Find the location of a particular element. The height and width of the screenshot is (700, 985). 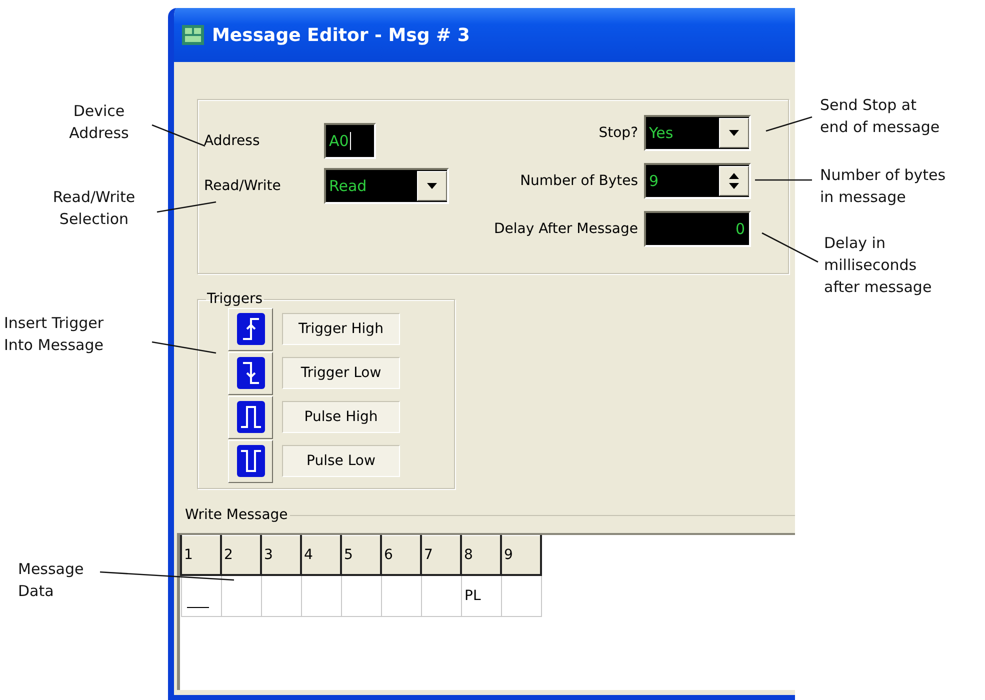

callout-label: Read/Write Selection is located at coordinates (94, 208).